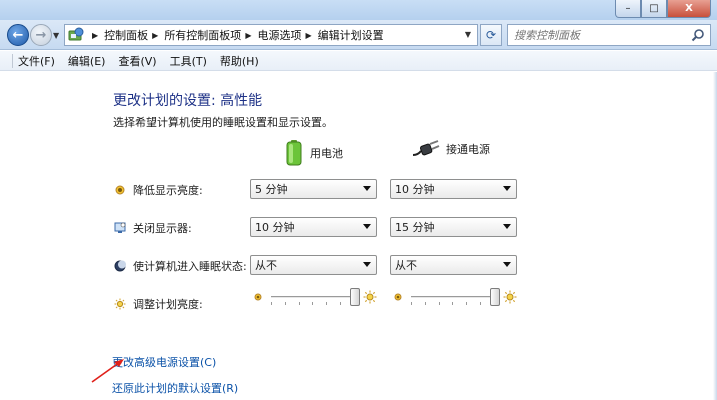  I want to click on breadcrumb-power-options: 电源选项 ▶, so click(287, 35).